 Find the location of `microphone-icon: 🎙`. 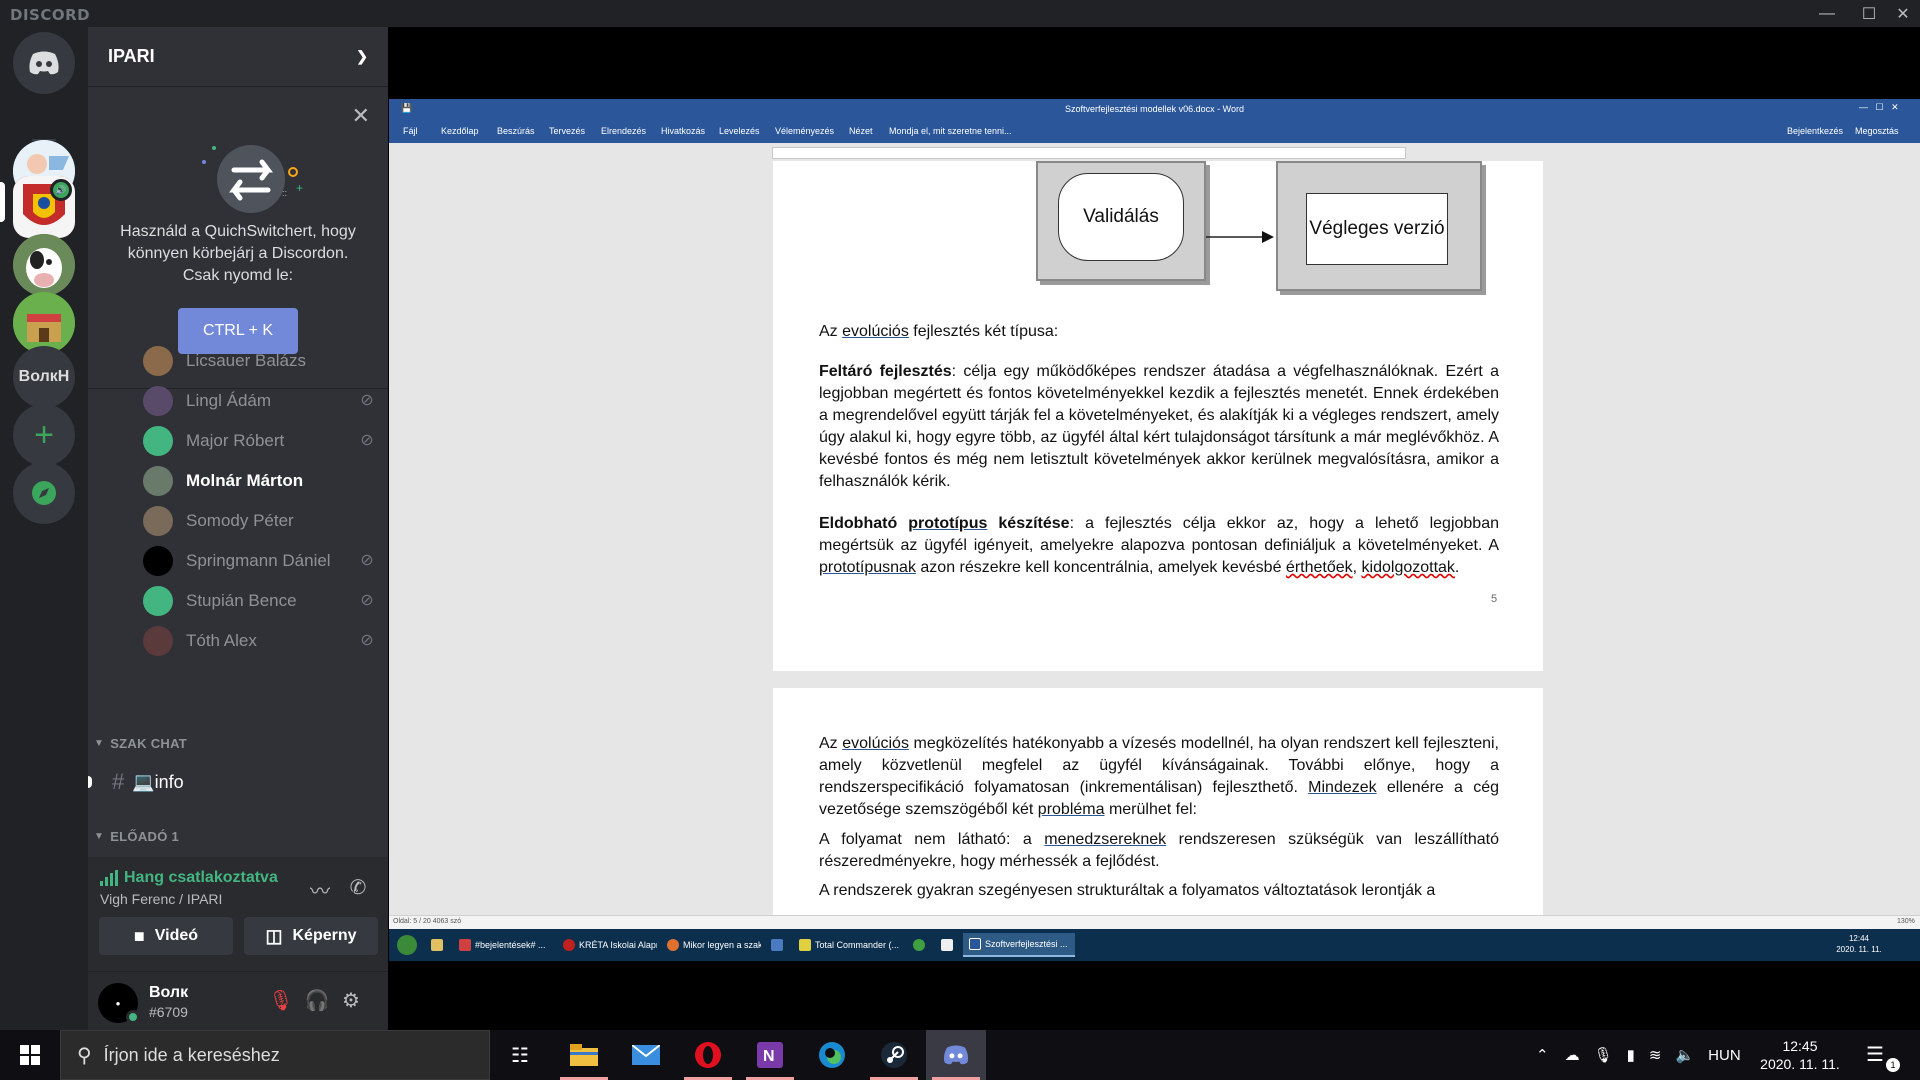

microphone-icon: 🎙 is located at coordinates (1603, 1055).